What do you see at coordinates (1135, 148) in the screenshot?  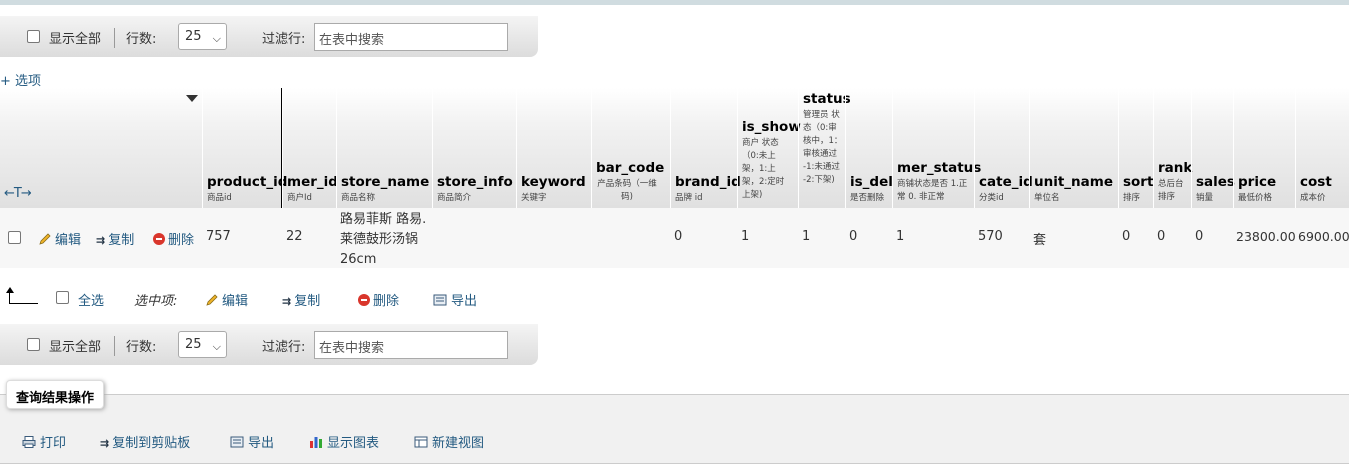 I see `col-sort: sort 排序` at bounding box center [1135, 148].